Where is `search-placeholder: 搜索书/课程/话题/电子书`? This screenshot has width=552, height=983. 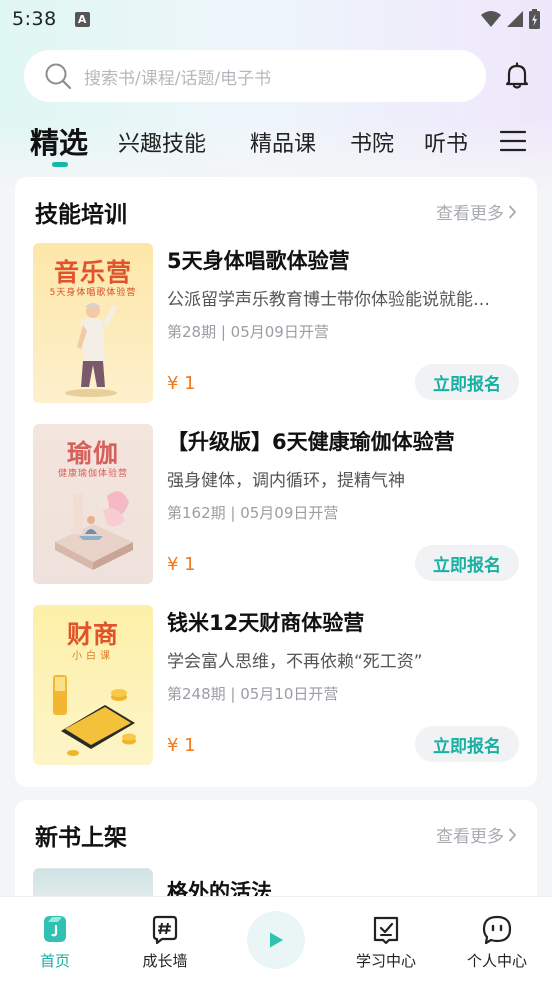
search-placeholder: 搜索书/课程/话题/电子书 is located at coordinates (178, 78).